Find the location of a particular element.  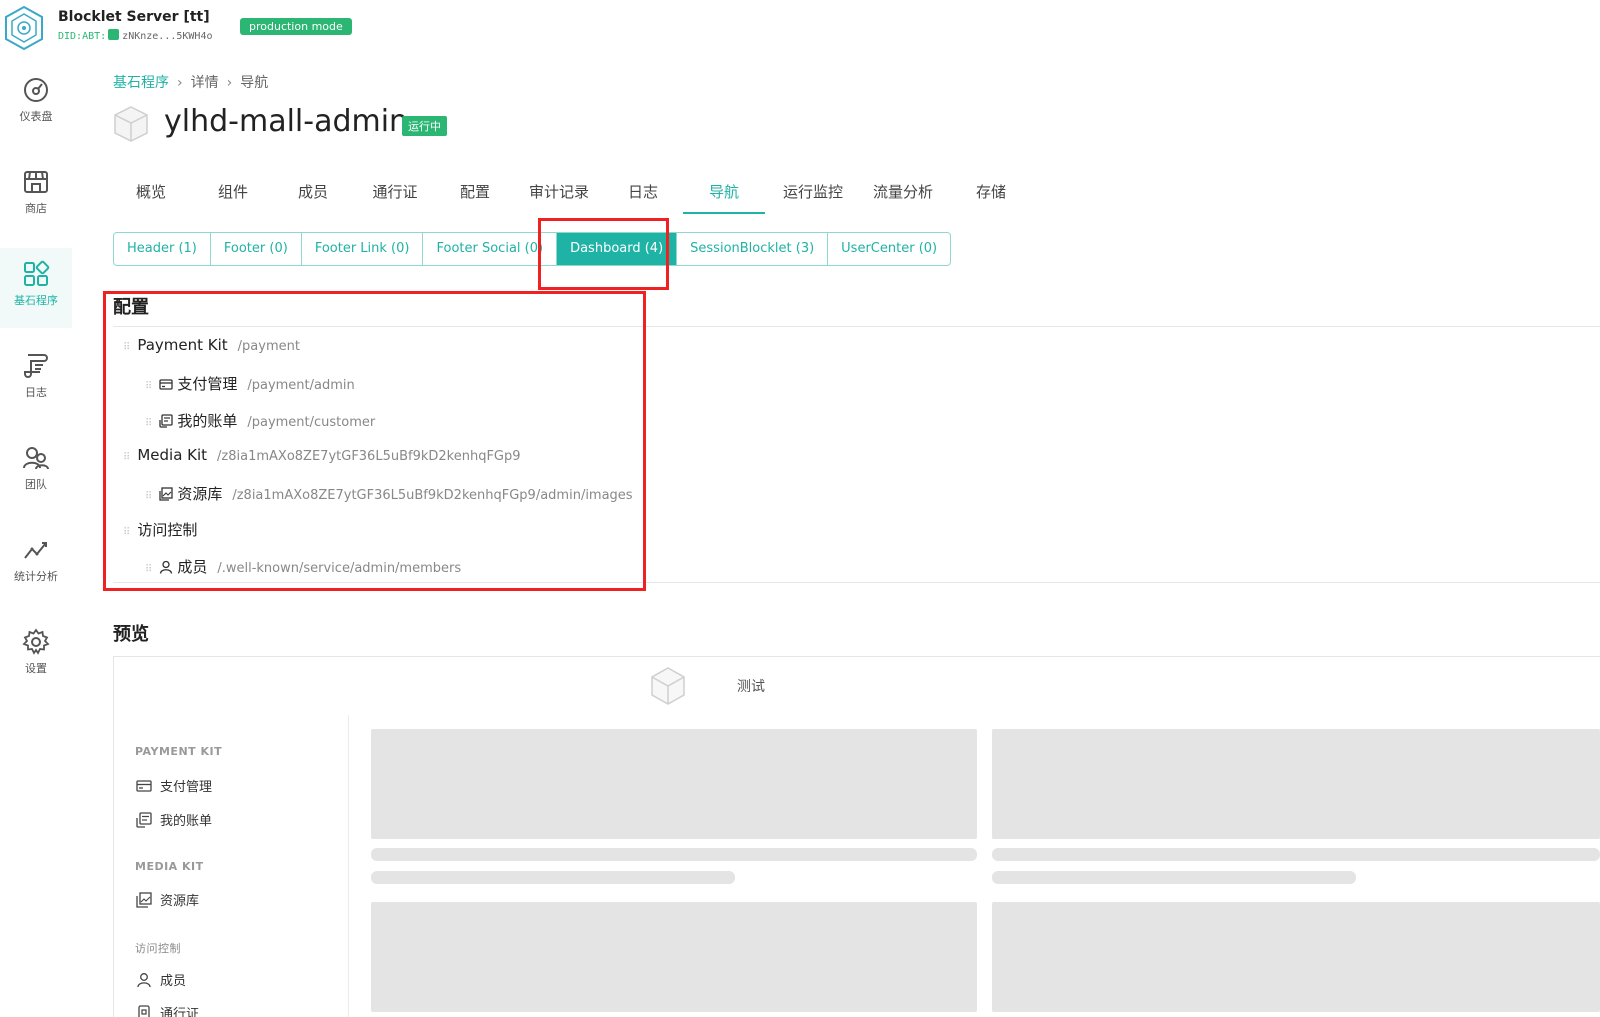

tab-passports: 通行证 is located at coordinates (395, 192).